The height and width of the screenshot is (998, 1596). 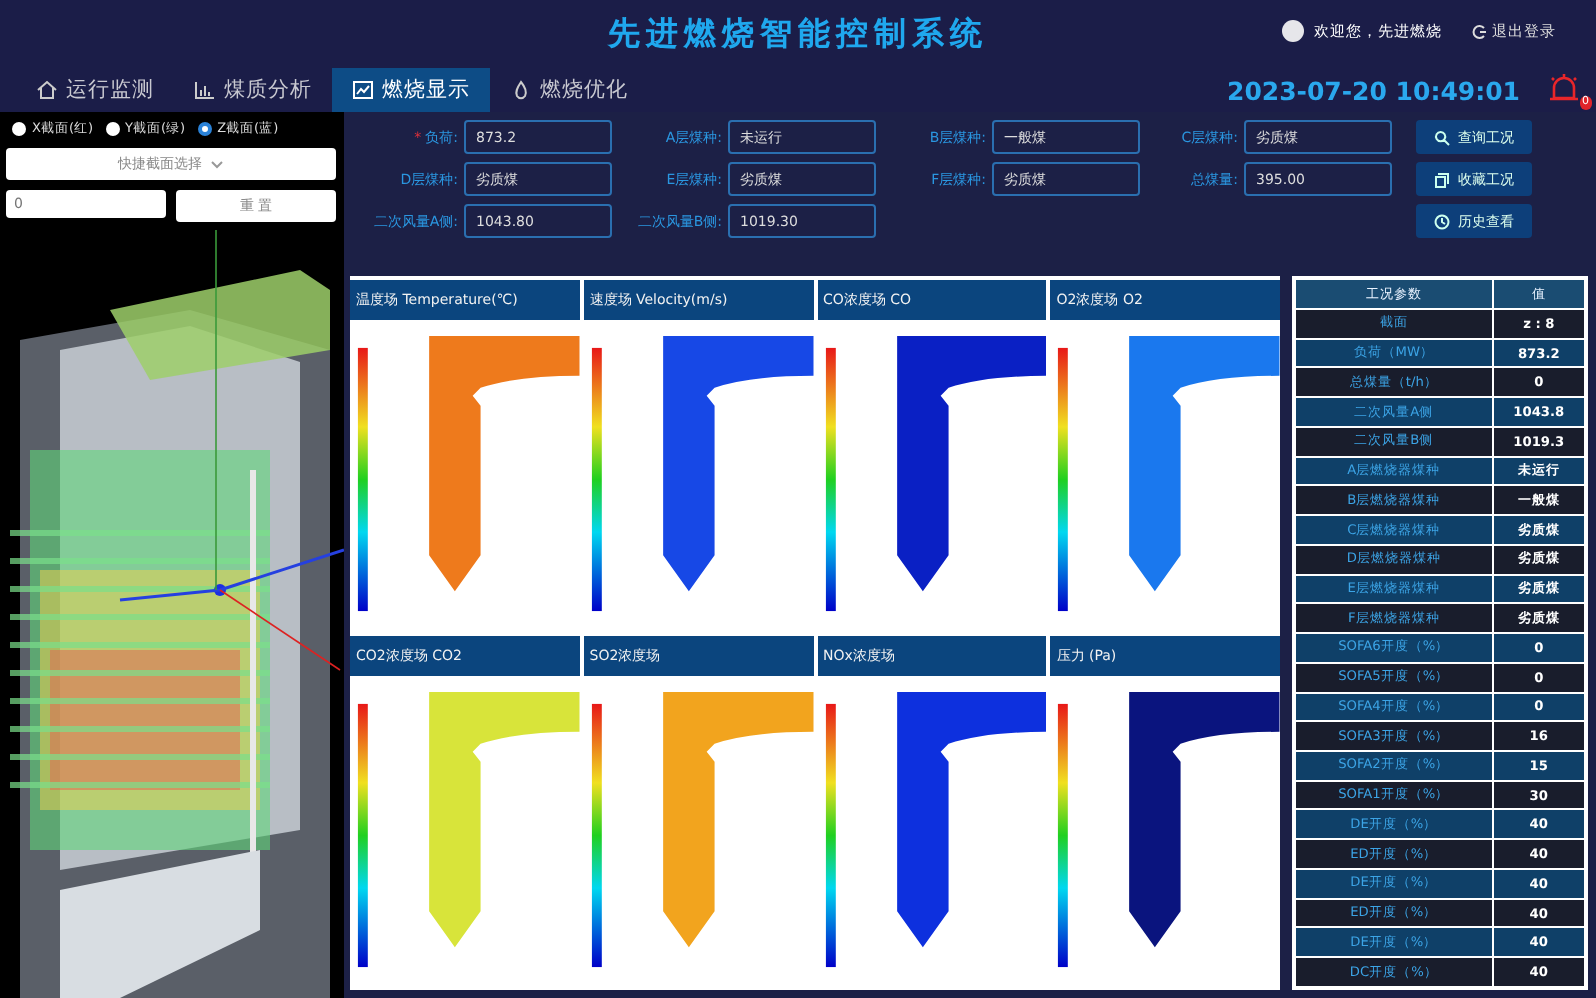 I want to click on app-title: 先进燃烧智能控制系统, so click(x=798, y=34).